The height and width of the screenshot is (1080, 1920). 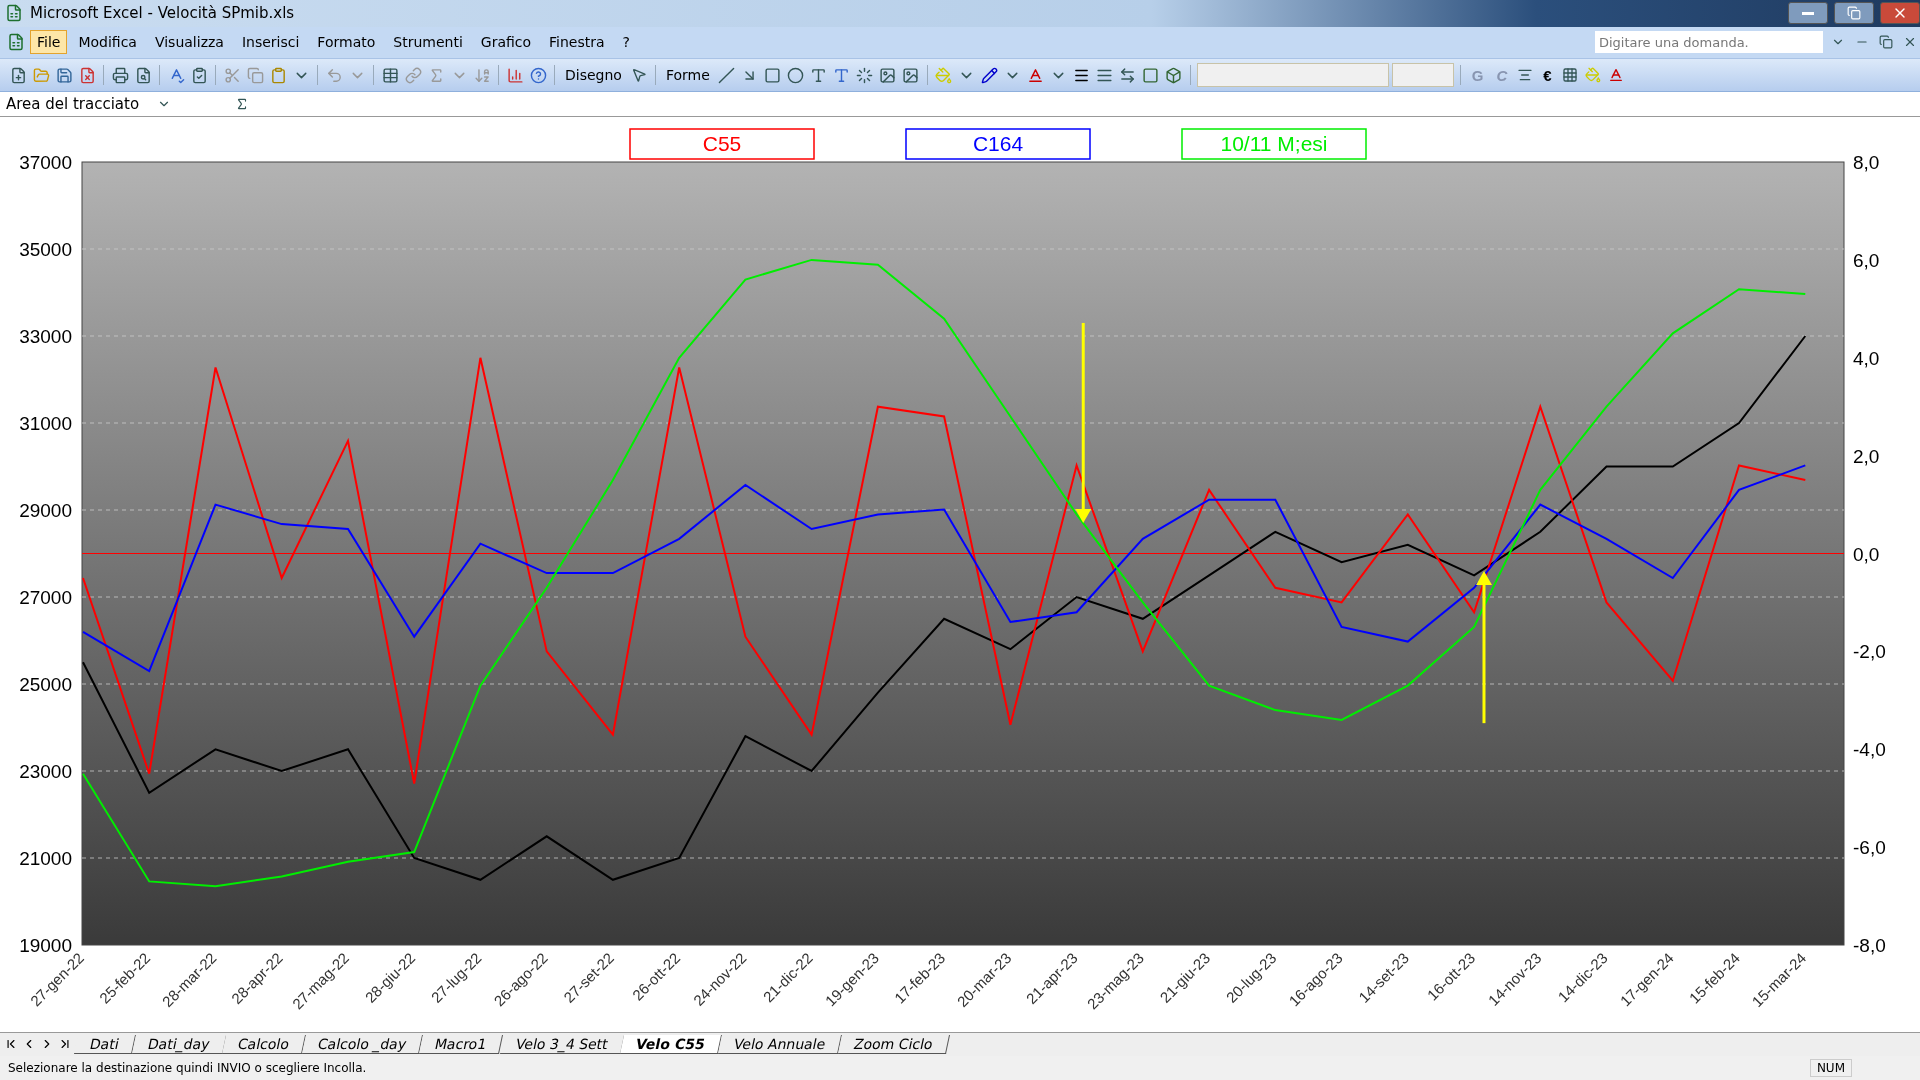 I want to click on window-title: Microsoft Excel - Velocità SPmib.xls, so click(x=163, y=13).